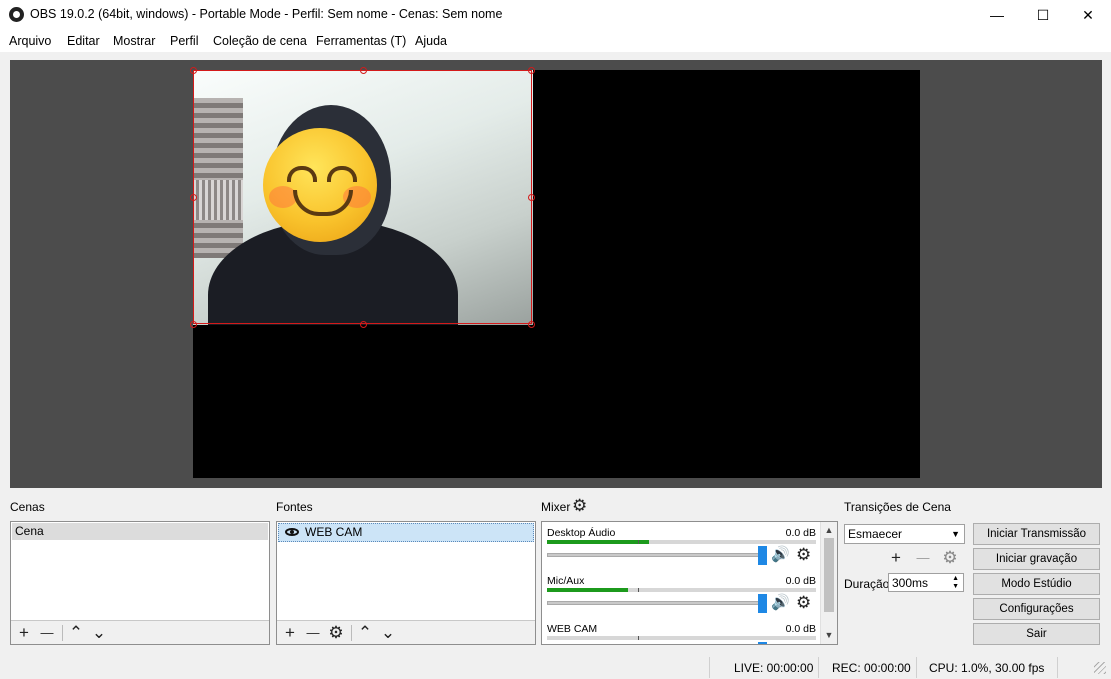  Describe the element at coordinates (955, 583) in the screenshot. I see `spin-arrows-icon: ▲ ▼` at that location.